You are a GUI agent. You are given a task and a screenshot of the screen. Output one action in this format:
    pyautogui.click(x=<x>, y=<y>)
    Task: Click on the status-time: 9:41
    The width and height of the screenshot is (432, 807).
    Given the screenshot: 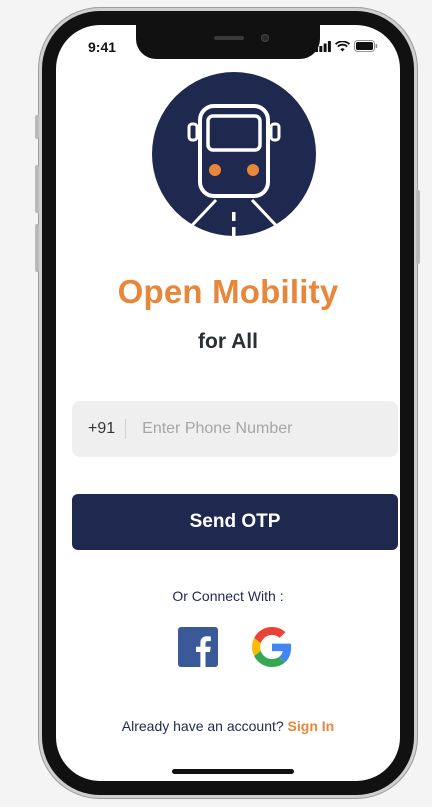 What is the action you would take?
    pyautogui.click(x=102, y=47)
    